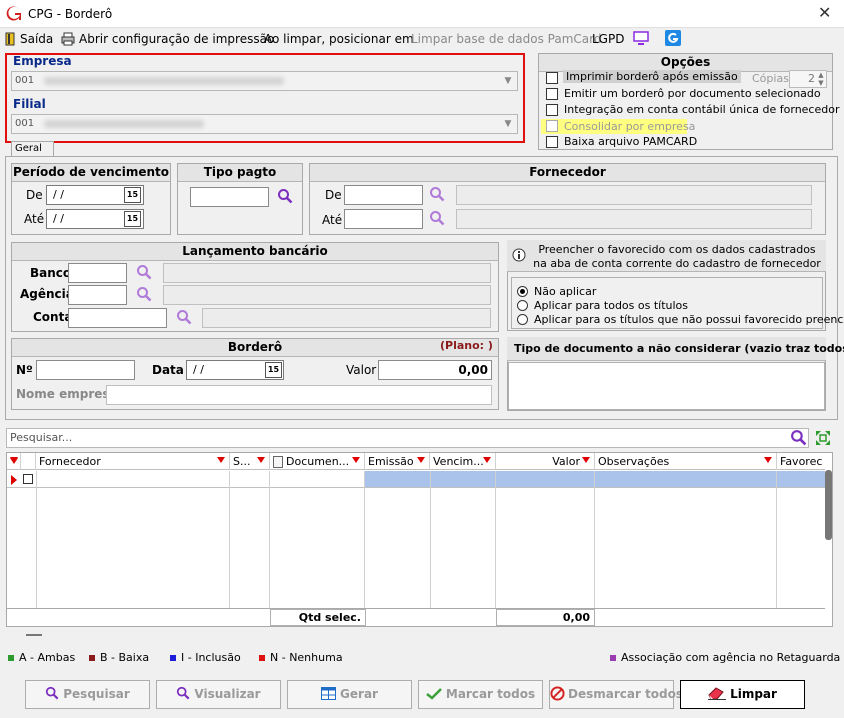 This screenshot has width=844, height=718. What do you see at coordinates (565, 291) in the screenshot?
I see `radio-nao-aplicar-label: Não aplicar` at bounding box center [565, 291].